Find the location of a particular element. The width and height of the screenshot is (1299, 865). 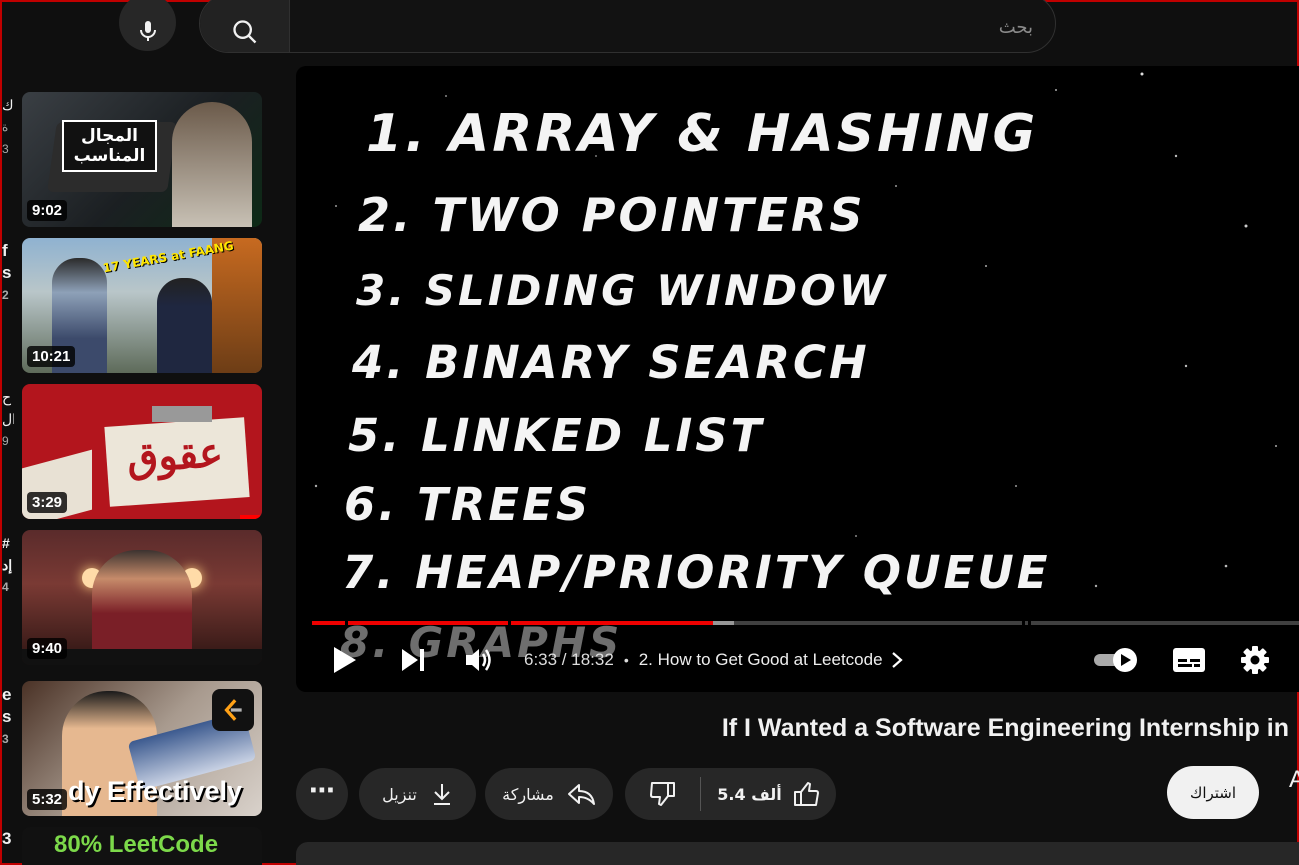

rec-title-fragment: # is located at coordinates (6, 543).